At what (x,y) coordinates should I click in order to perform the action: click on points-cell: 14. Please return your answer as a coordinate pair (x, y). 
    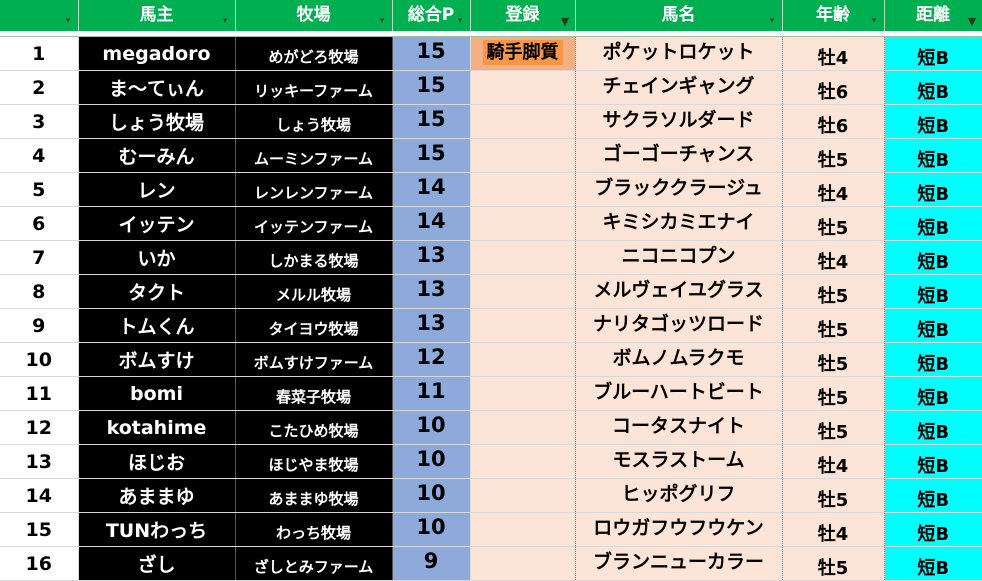
    Looking at the image, I should click on (431, 223).